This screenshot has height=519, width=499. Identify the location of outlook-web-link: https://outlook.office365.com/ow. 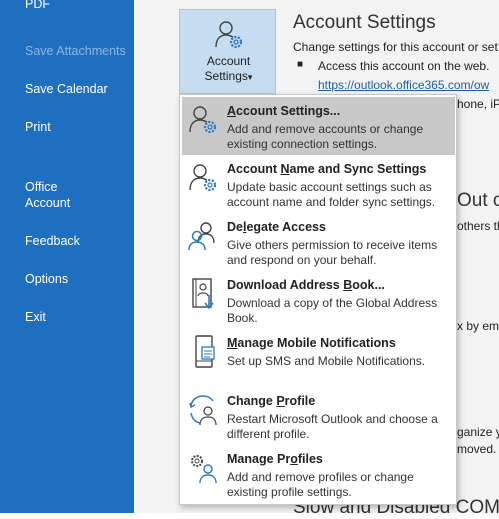
(403, 85).